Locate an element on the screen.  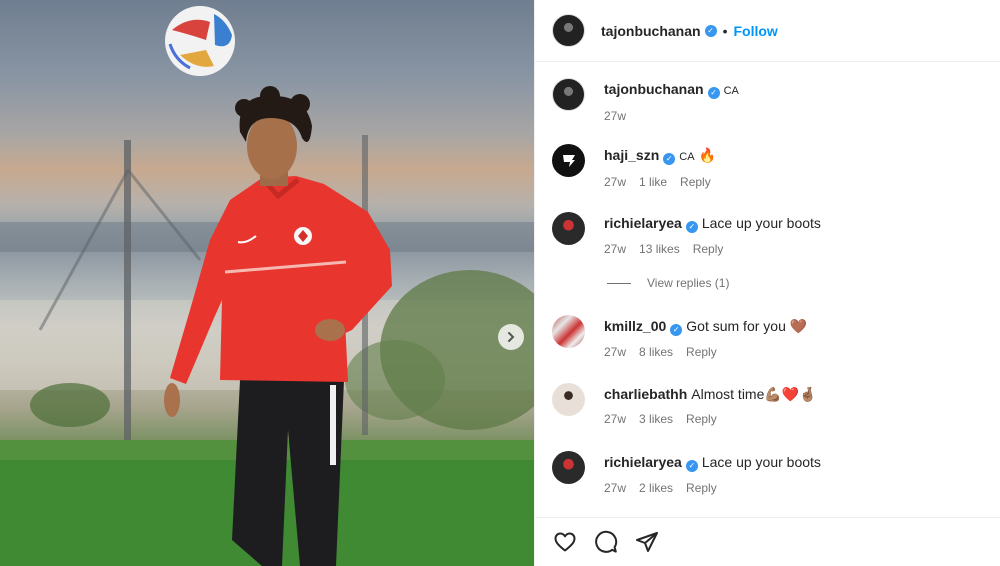
post-actions-bar is located at coordinates (767, 541).